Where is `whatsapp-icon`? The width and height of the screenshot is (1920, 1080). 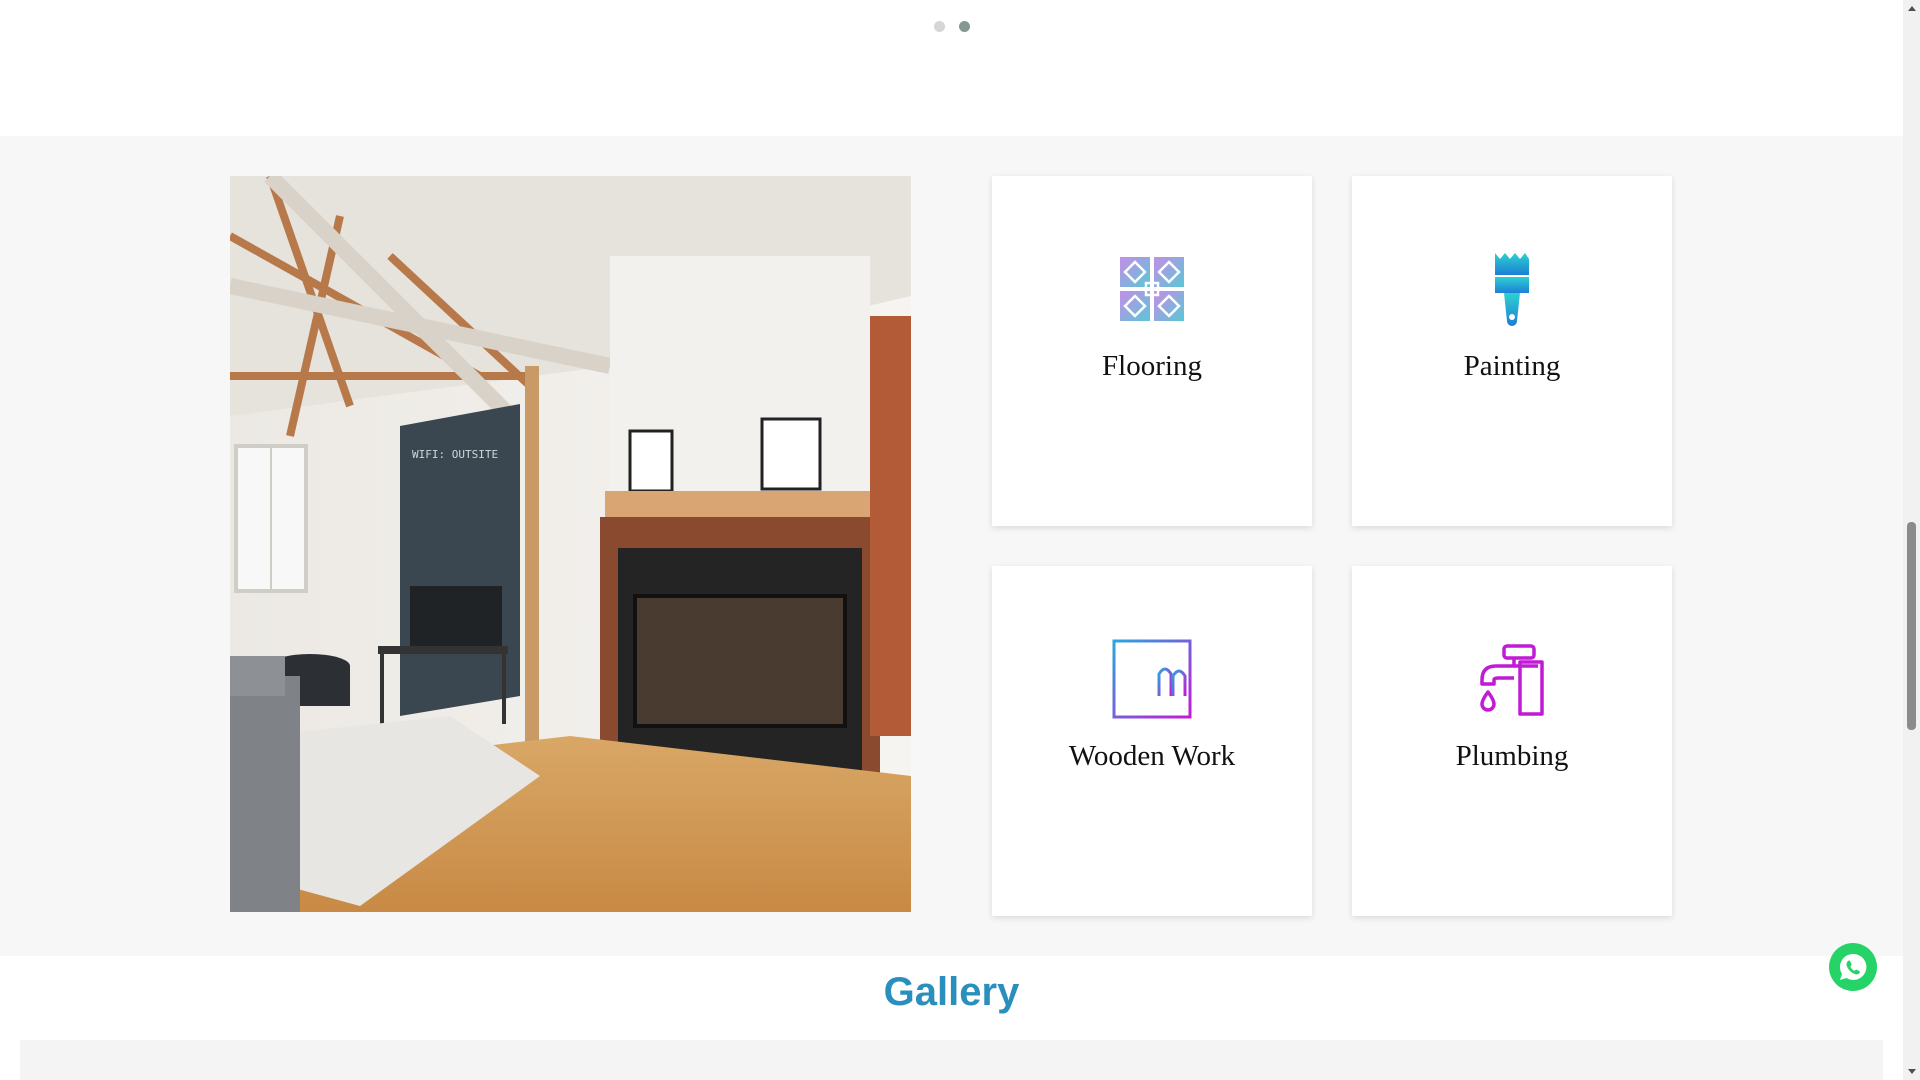
whatsapp-icon is located at coordinates (1853, 966).